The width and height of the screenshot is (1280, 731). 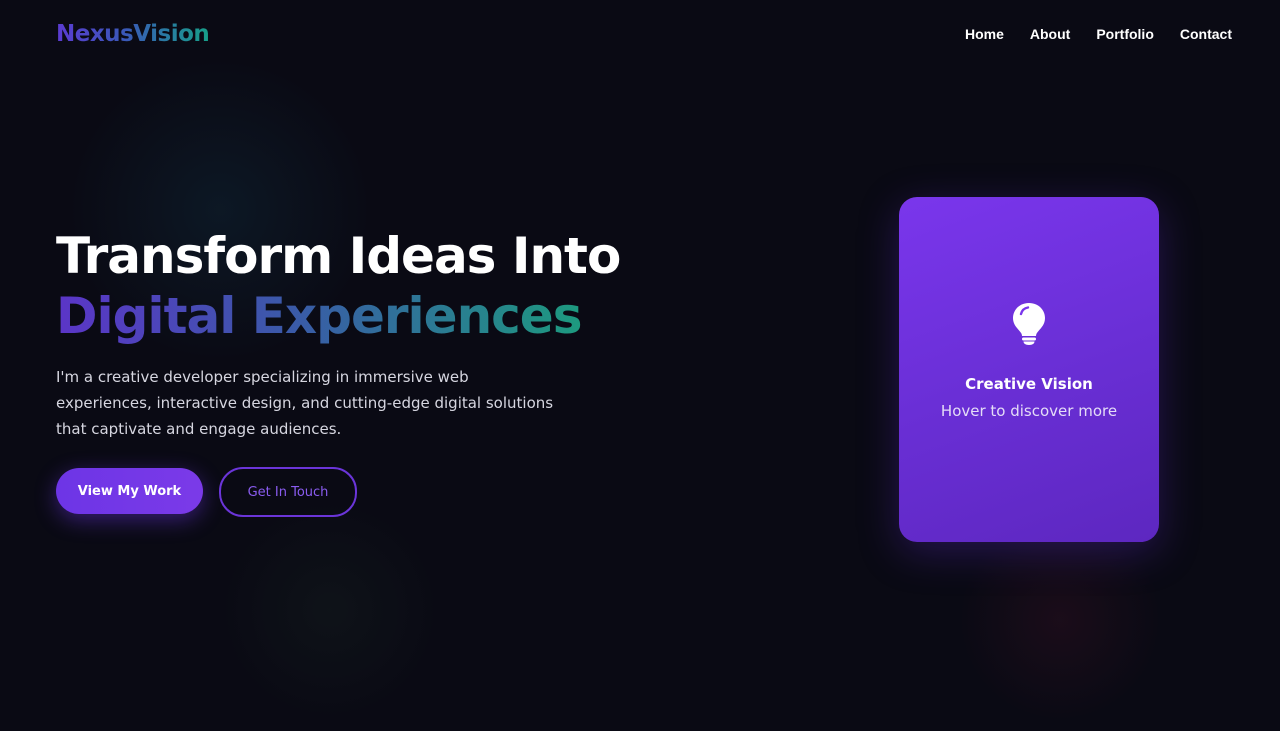 What do you see at coordinates (338, 286) in the screenshot?
I see `hero-title: Transform Ideas Into Digital Experiences` at bounding box center [338, 286].